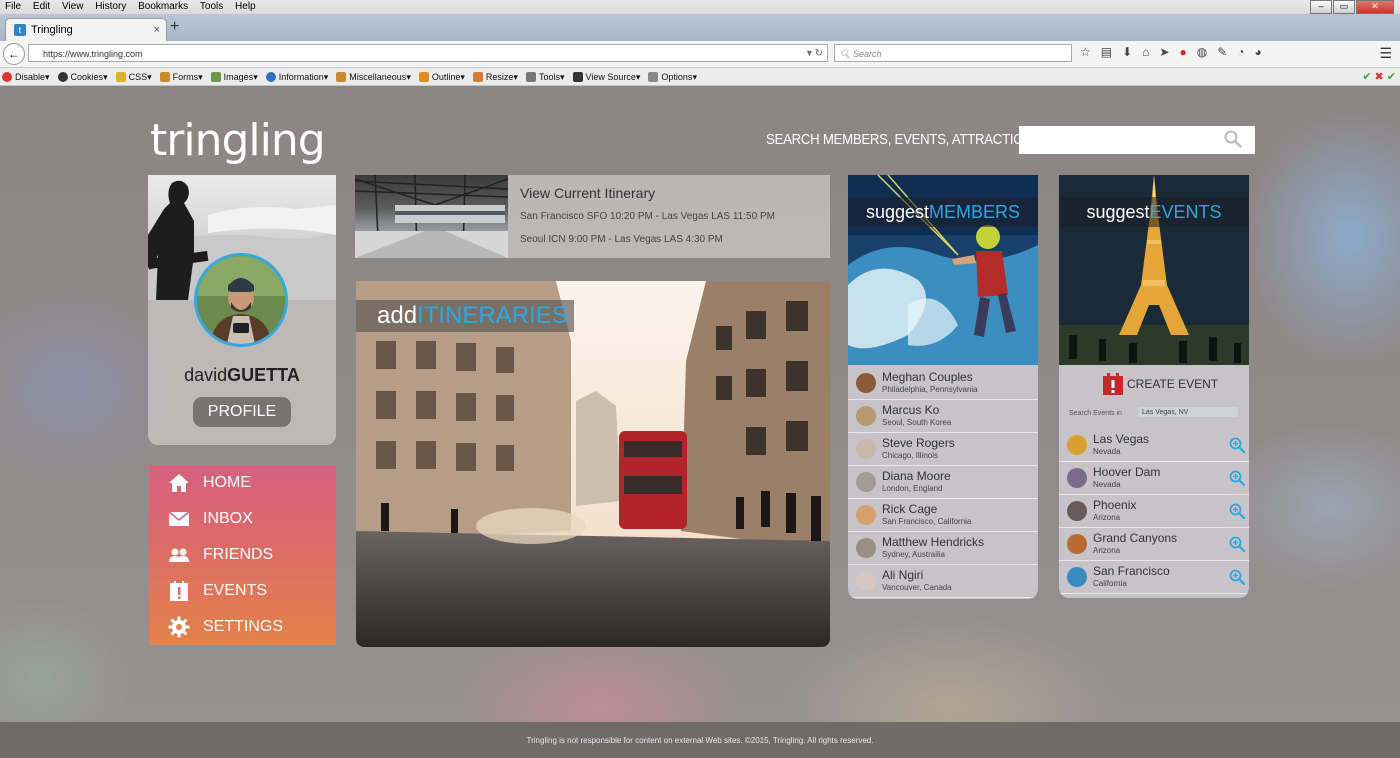 Image resolution: width=1400 pixels, height=758 pixels. Describe the element at coordinates (1391, 77) in the screenshot. I see `valid-icon: ✔` at that location.